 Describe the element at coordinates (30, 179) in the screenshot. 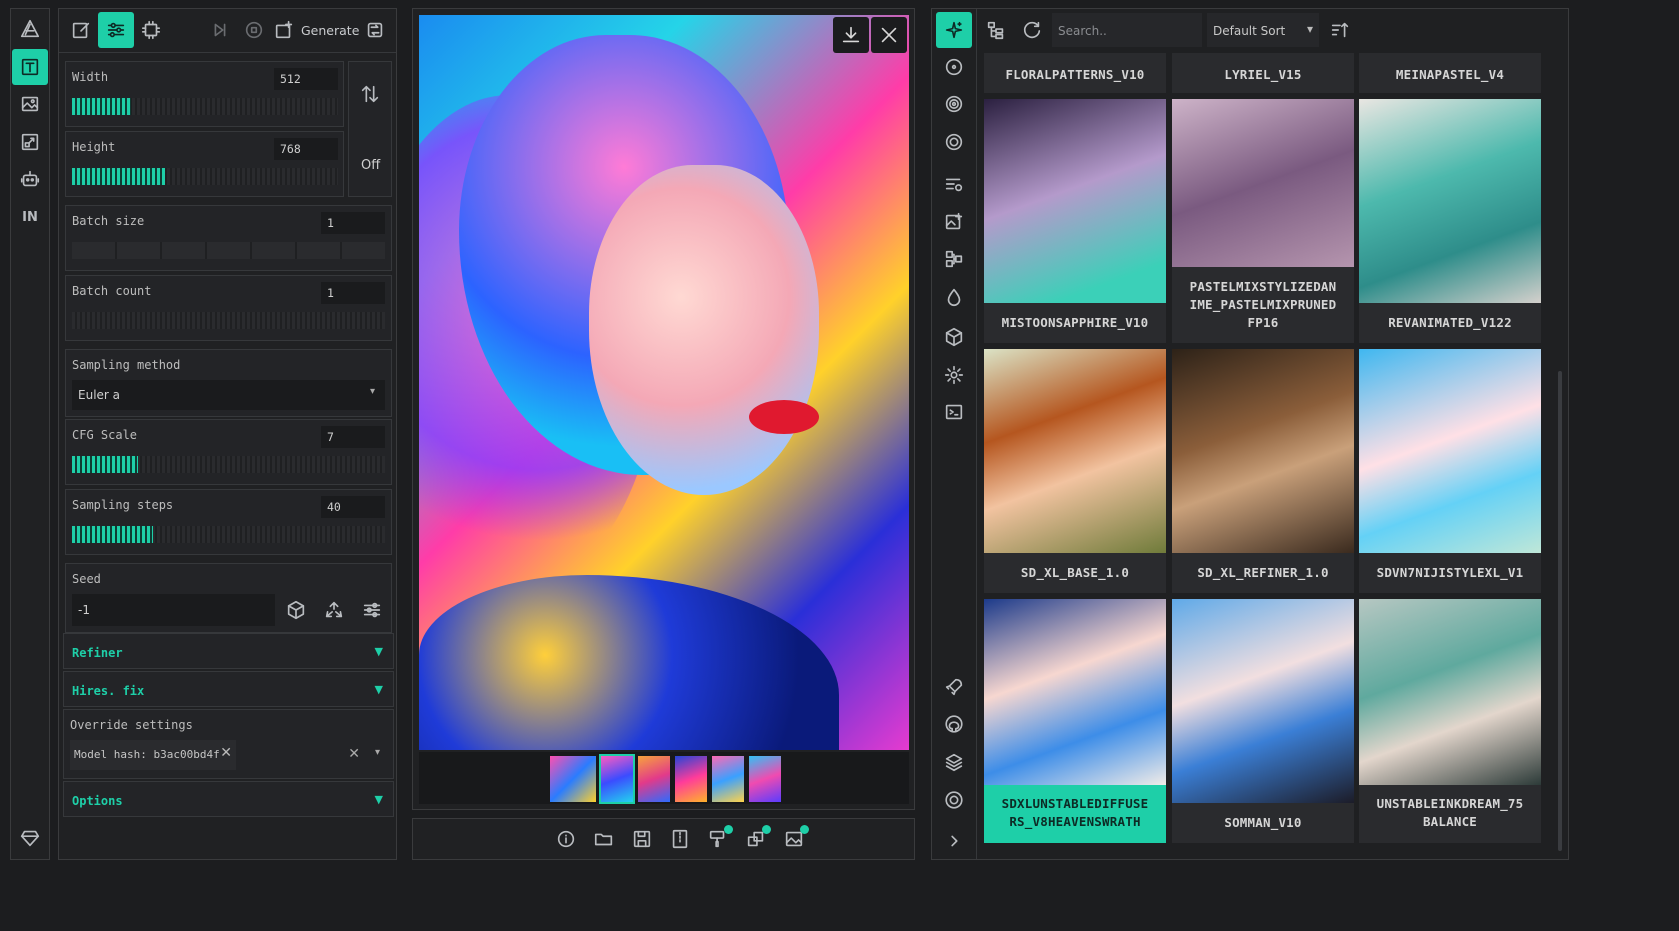

I see `robot-icon` at that location.